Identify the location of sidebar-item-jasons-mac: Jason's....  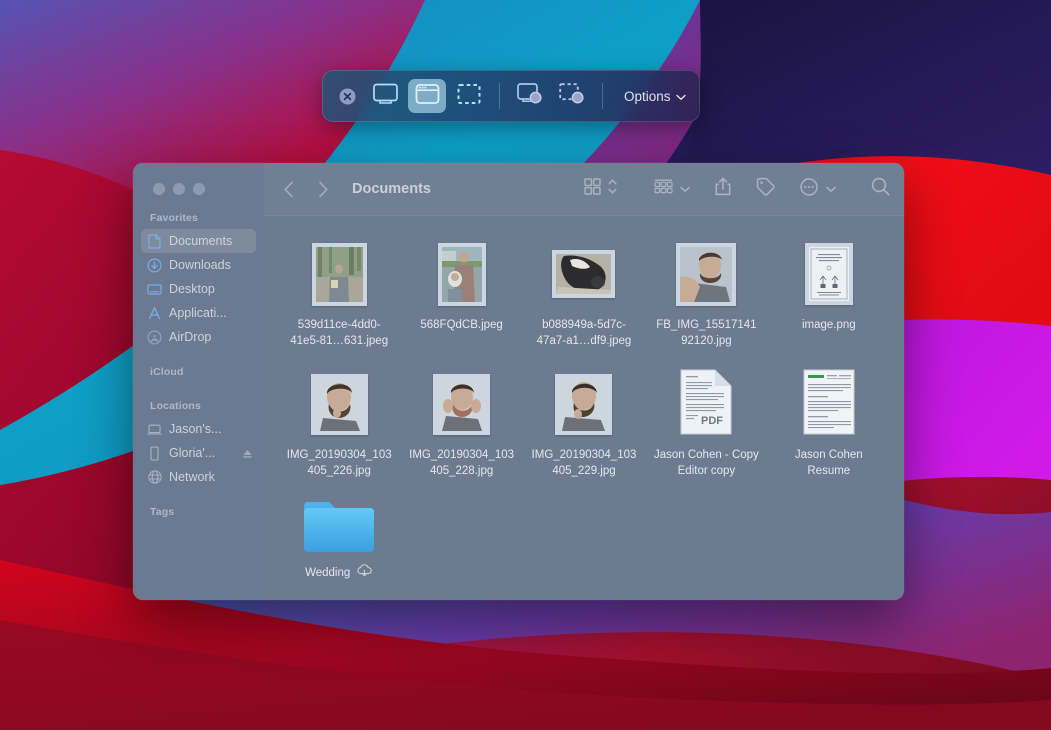
(198, 429).